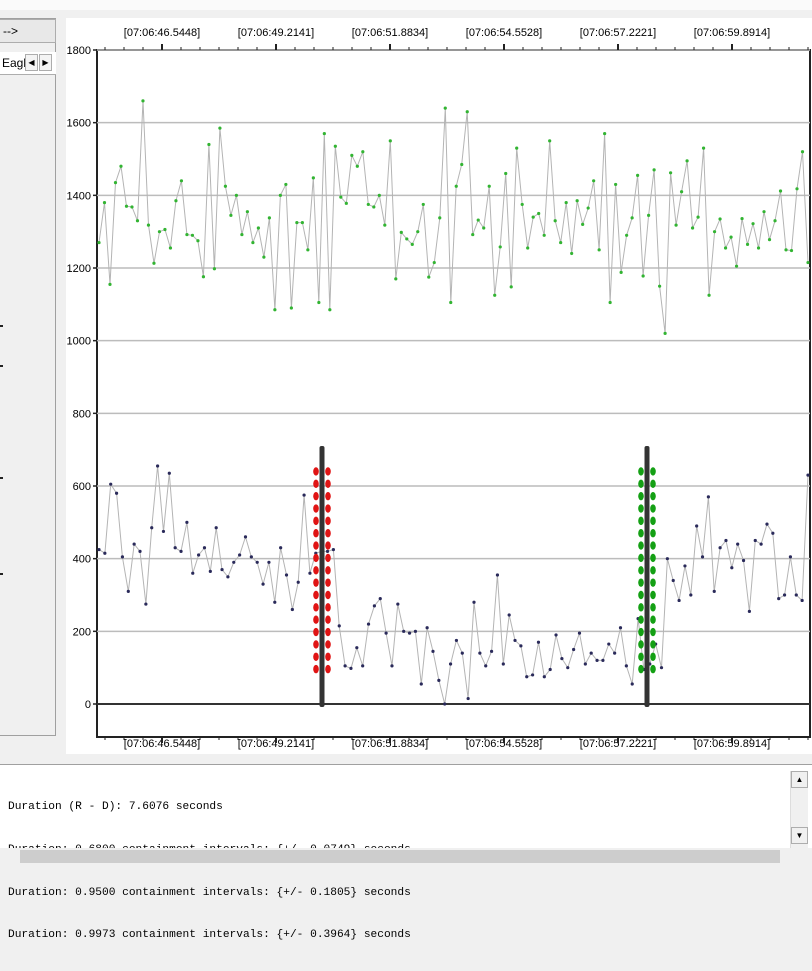  What do you see at coordinates (647, 576) in the screenshot?
I see `d-marker-cursor` at bounding box center [647, 576].